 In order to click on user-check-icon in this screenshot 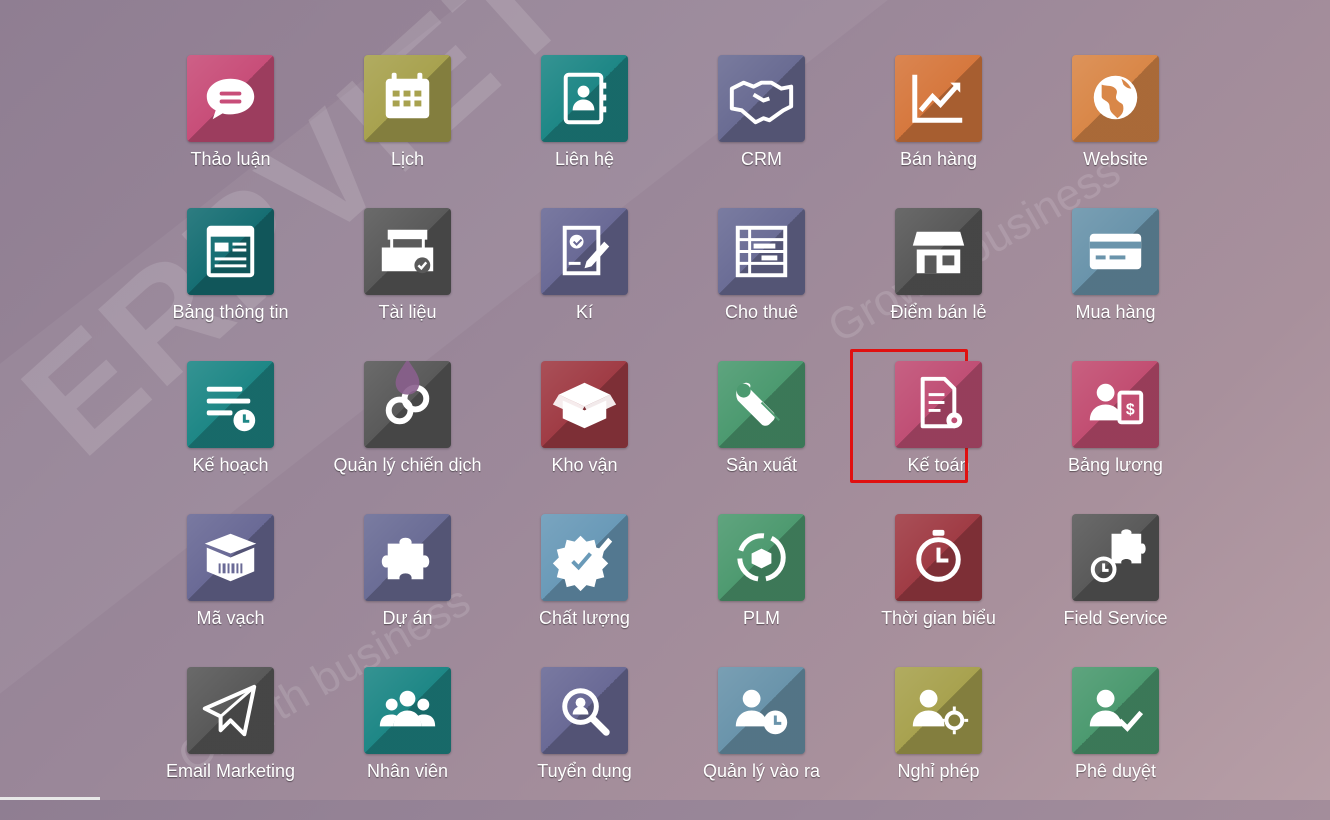, I will do `click(1115, 710)`.